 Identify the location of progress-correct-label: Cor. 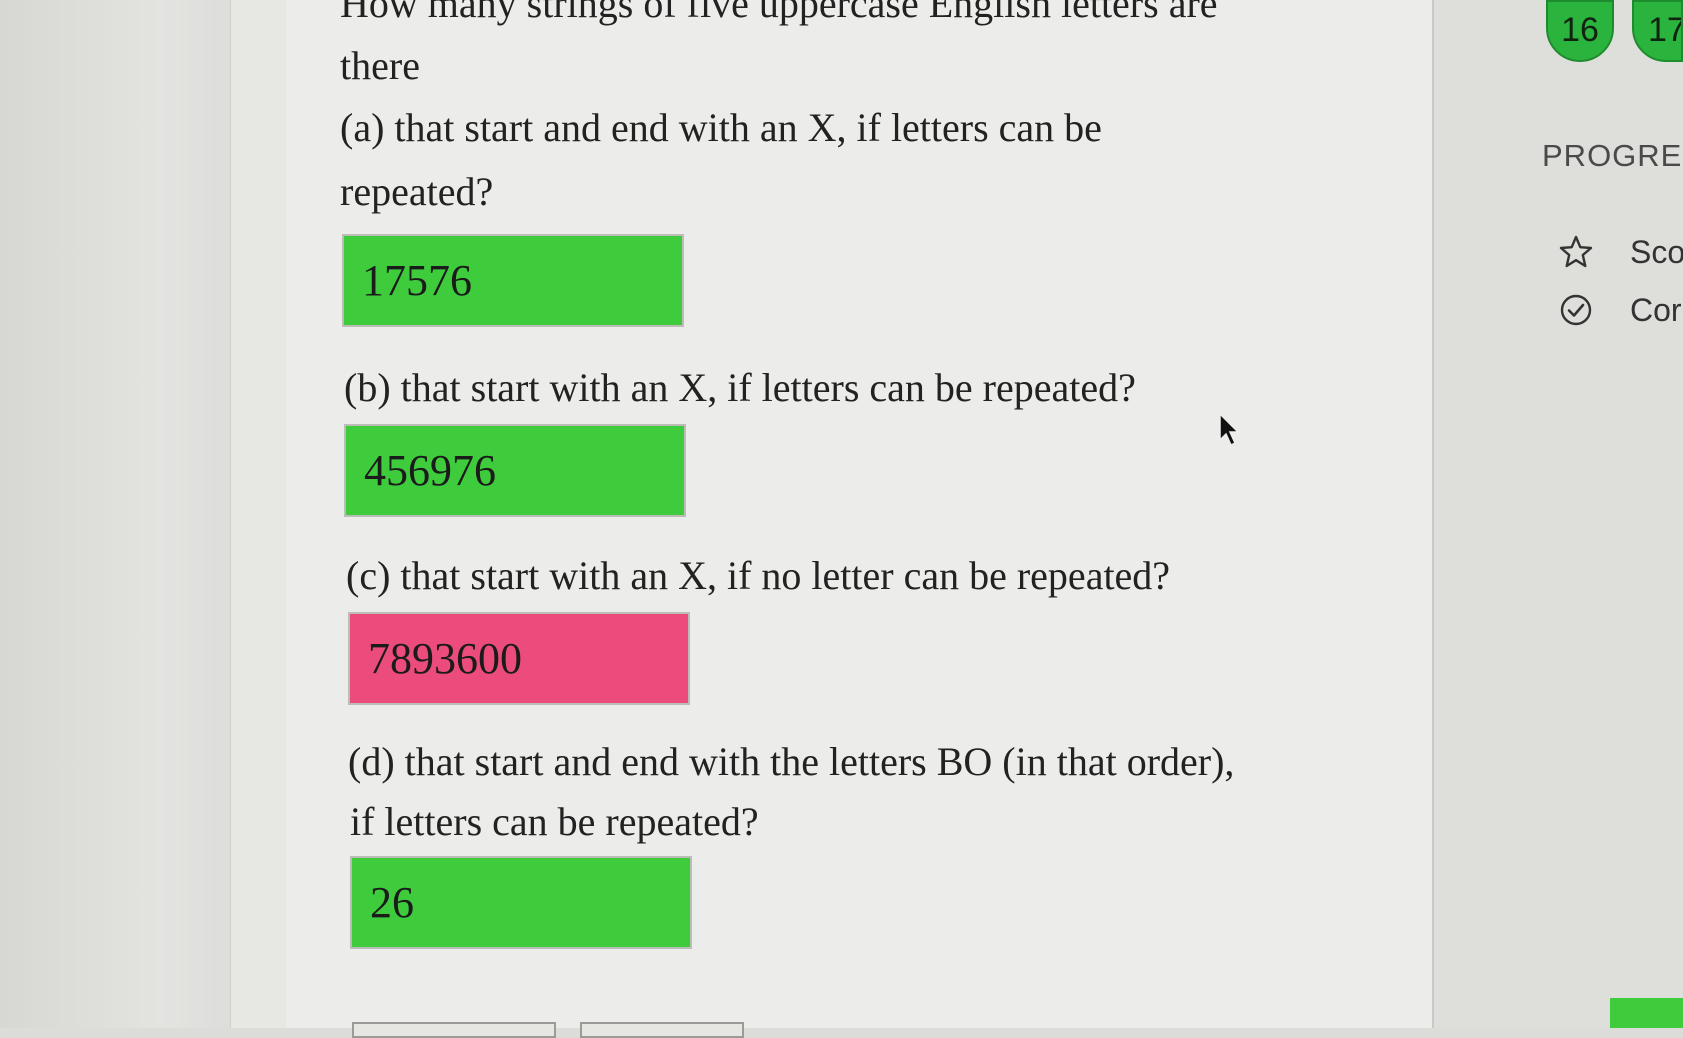
(1656, 310).